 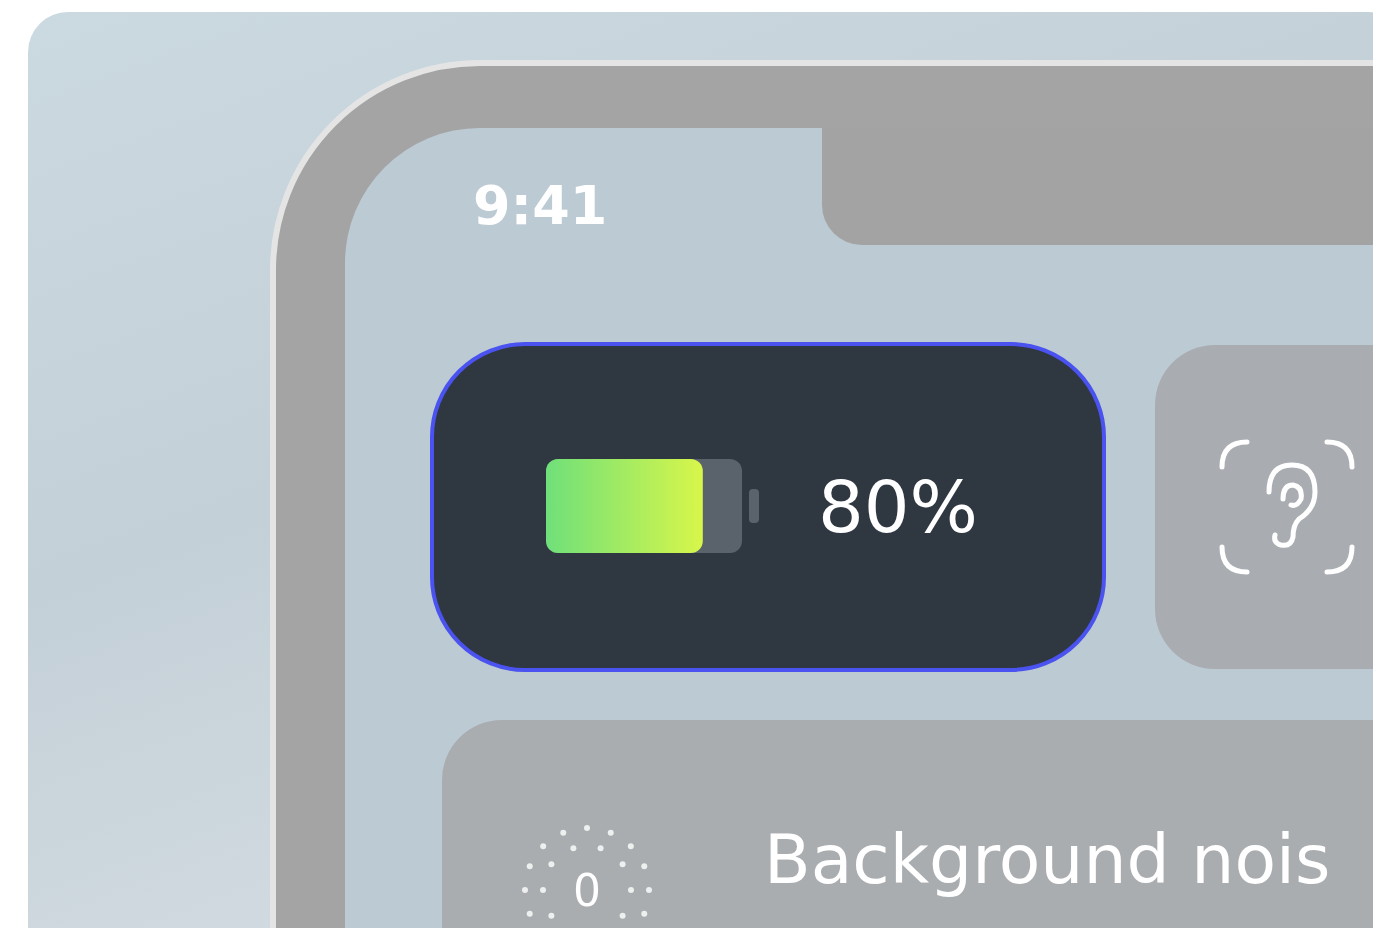 What do you see at coordinates (1047, 859) in the screenshot?
I see `noise-title: Background nois` at bounding box center [1047, 859].